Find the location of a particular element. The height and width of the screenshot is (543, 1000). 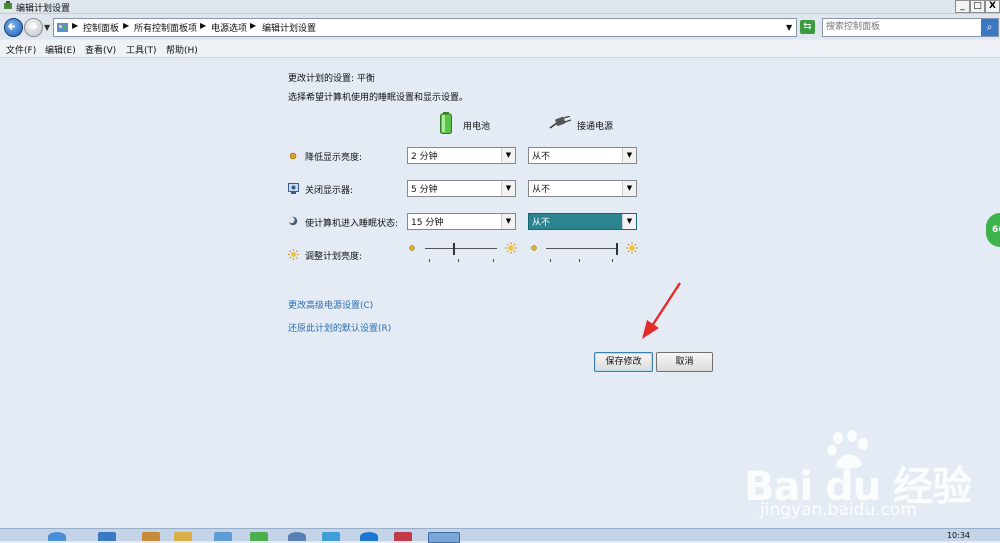

forward-button is located at coordinates (33, 27).